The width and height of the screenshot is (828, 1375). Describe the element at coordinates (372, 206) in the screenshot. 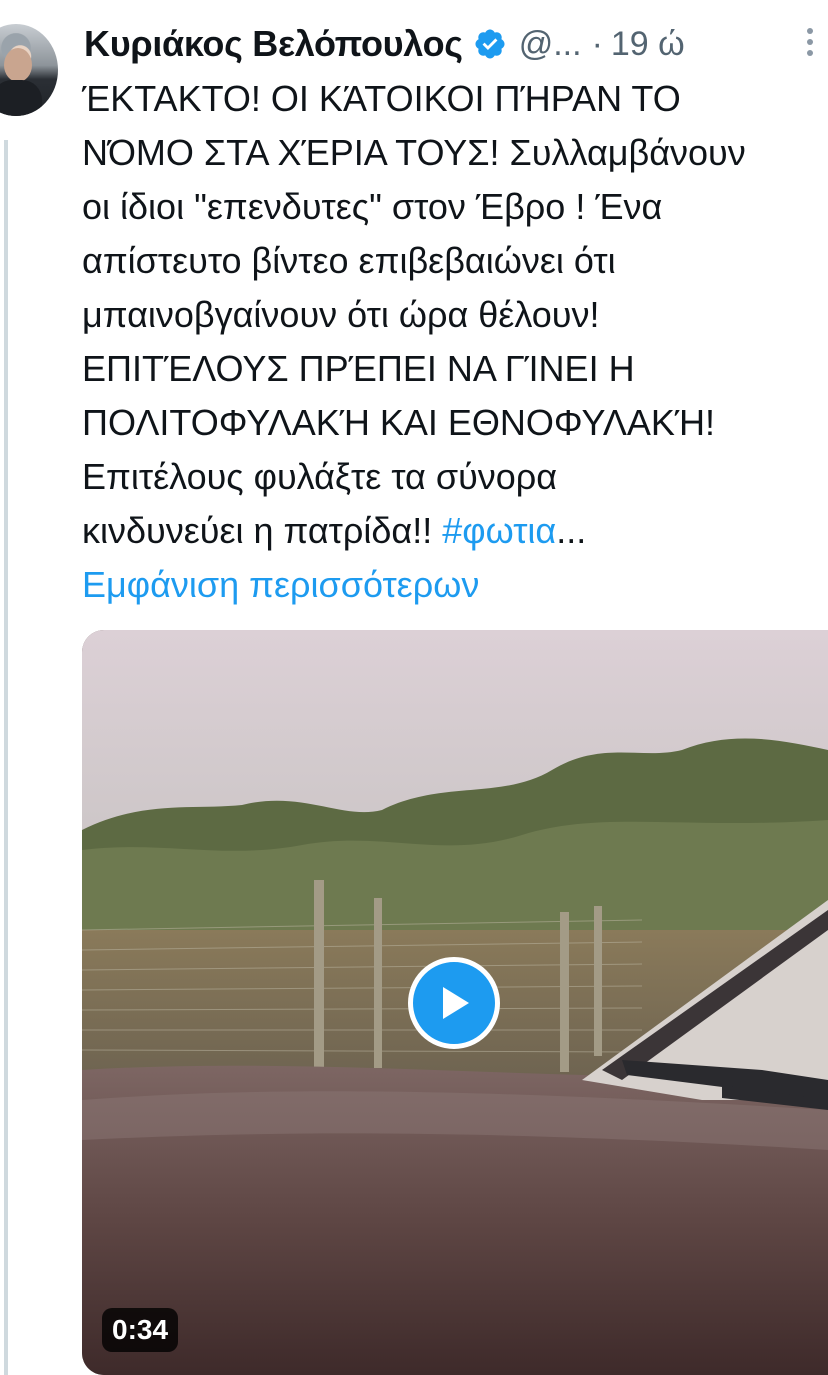

I see `tweet-text-line: οι ίδιοι "επενδυτες" στον Έβρο ! Ένα` at that location.